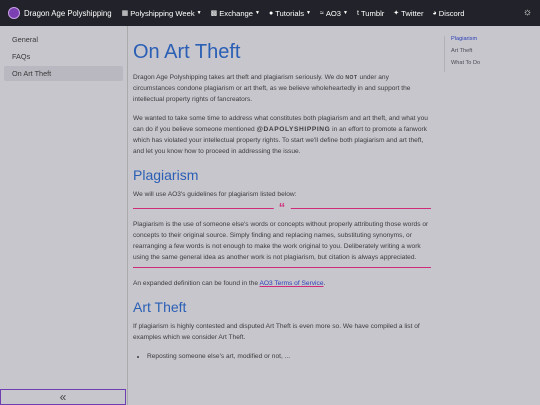 The width and height of the screenshot is (540, 405). Describe the element at coordinates (396, 13) in the screenshot. I see `twitter-icon: ✦` at that location.